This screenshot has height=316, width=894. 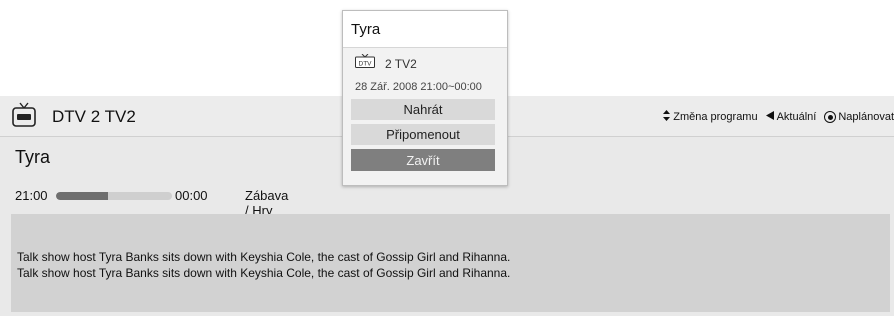 I want to click on up-down-arrows-icon, so click(x=667, y=117).